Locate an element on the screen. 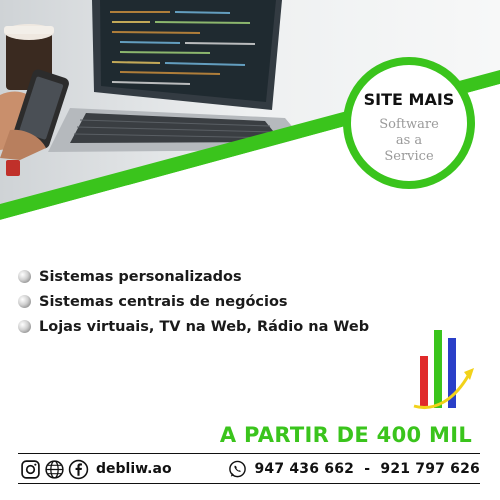 Image resolution: width=500 pixels, height=500 pixels. growth-chart-icon is located at coordinates (443, 369).